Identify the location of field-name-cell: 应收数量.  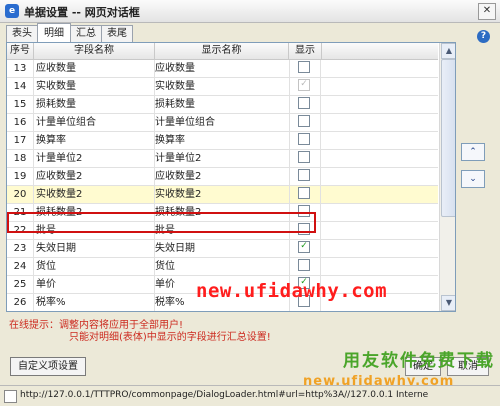
(94, 68).